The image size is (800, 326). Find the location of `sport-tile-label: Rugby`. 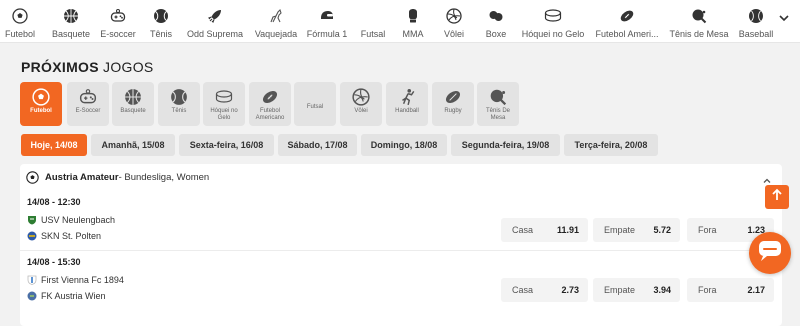

sport-tile-label: Rugby is located at coordinates (453, 111).